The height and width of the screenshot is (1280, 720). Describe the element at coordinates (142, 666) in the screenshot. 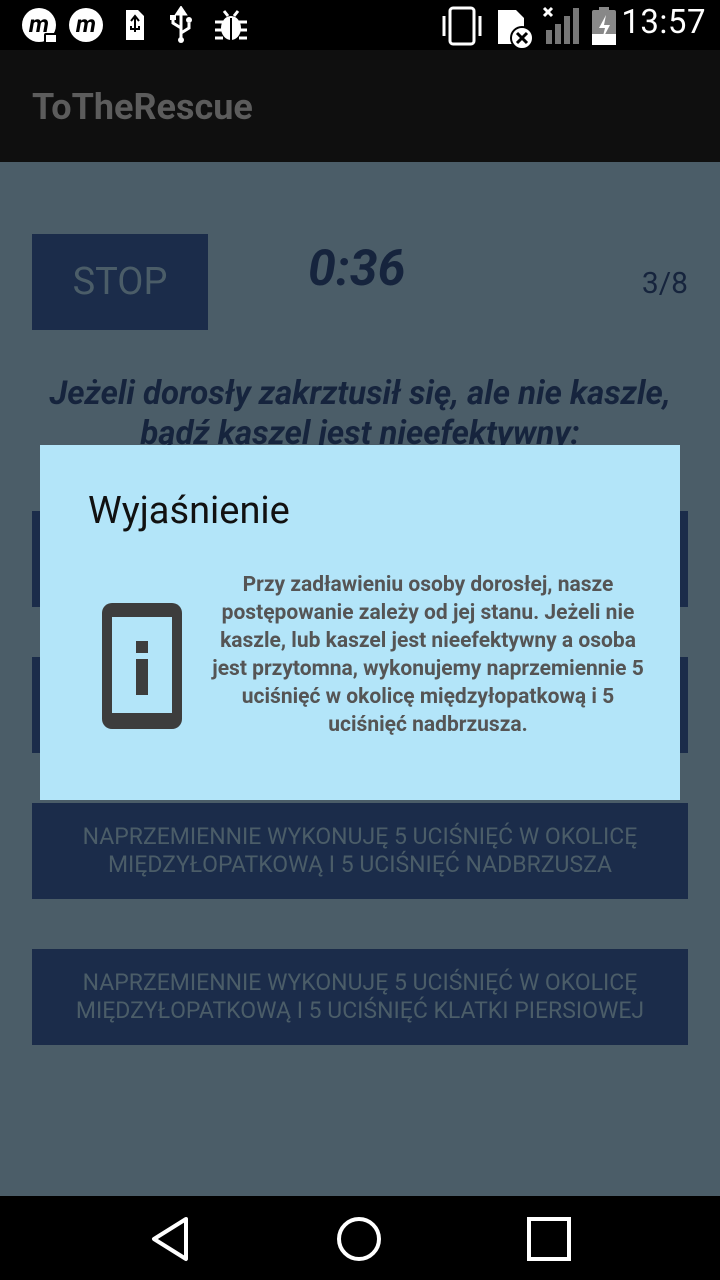

I see `info-phone-icon` at that location.